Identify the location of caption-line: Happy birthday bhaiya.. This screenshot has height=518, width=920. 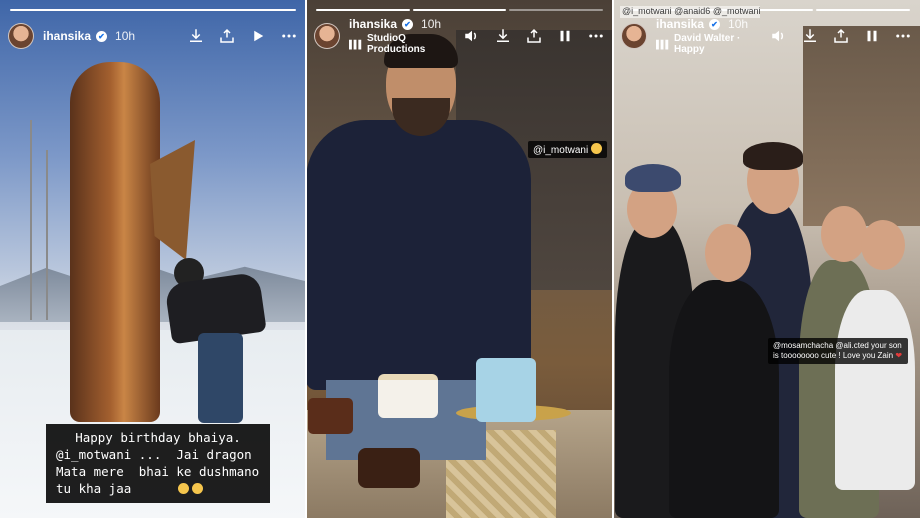
(158, 437).